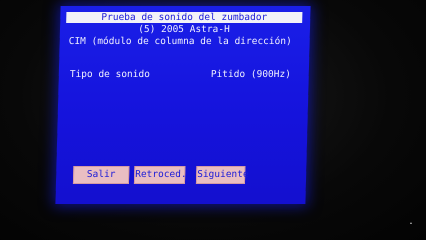  Describe the element at coordinates (110, 74) in the screenshot. I see `sound-type-label: Tipo de sonido` at that location.